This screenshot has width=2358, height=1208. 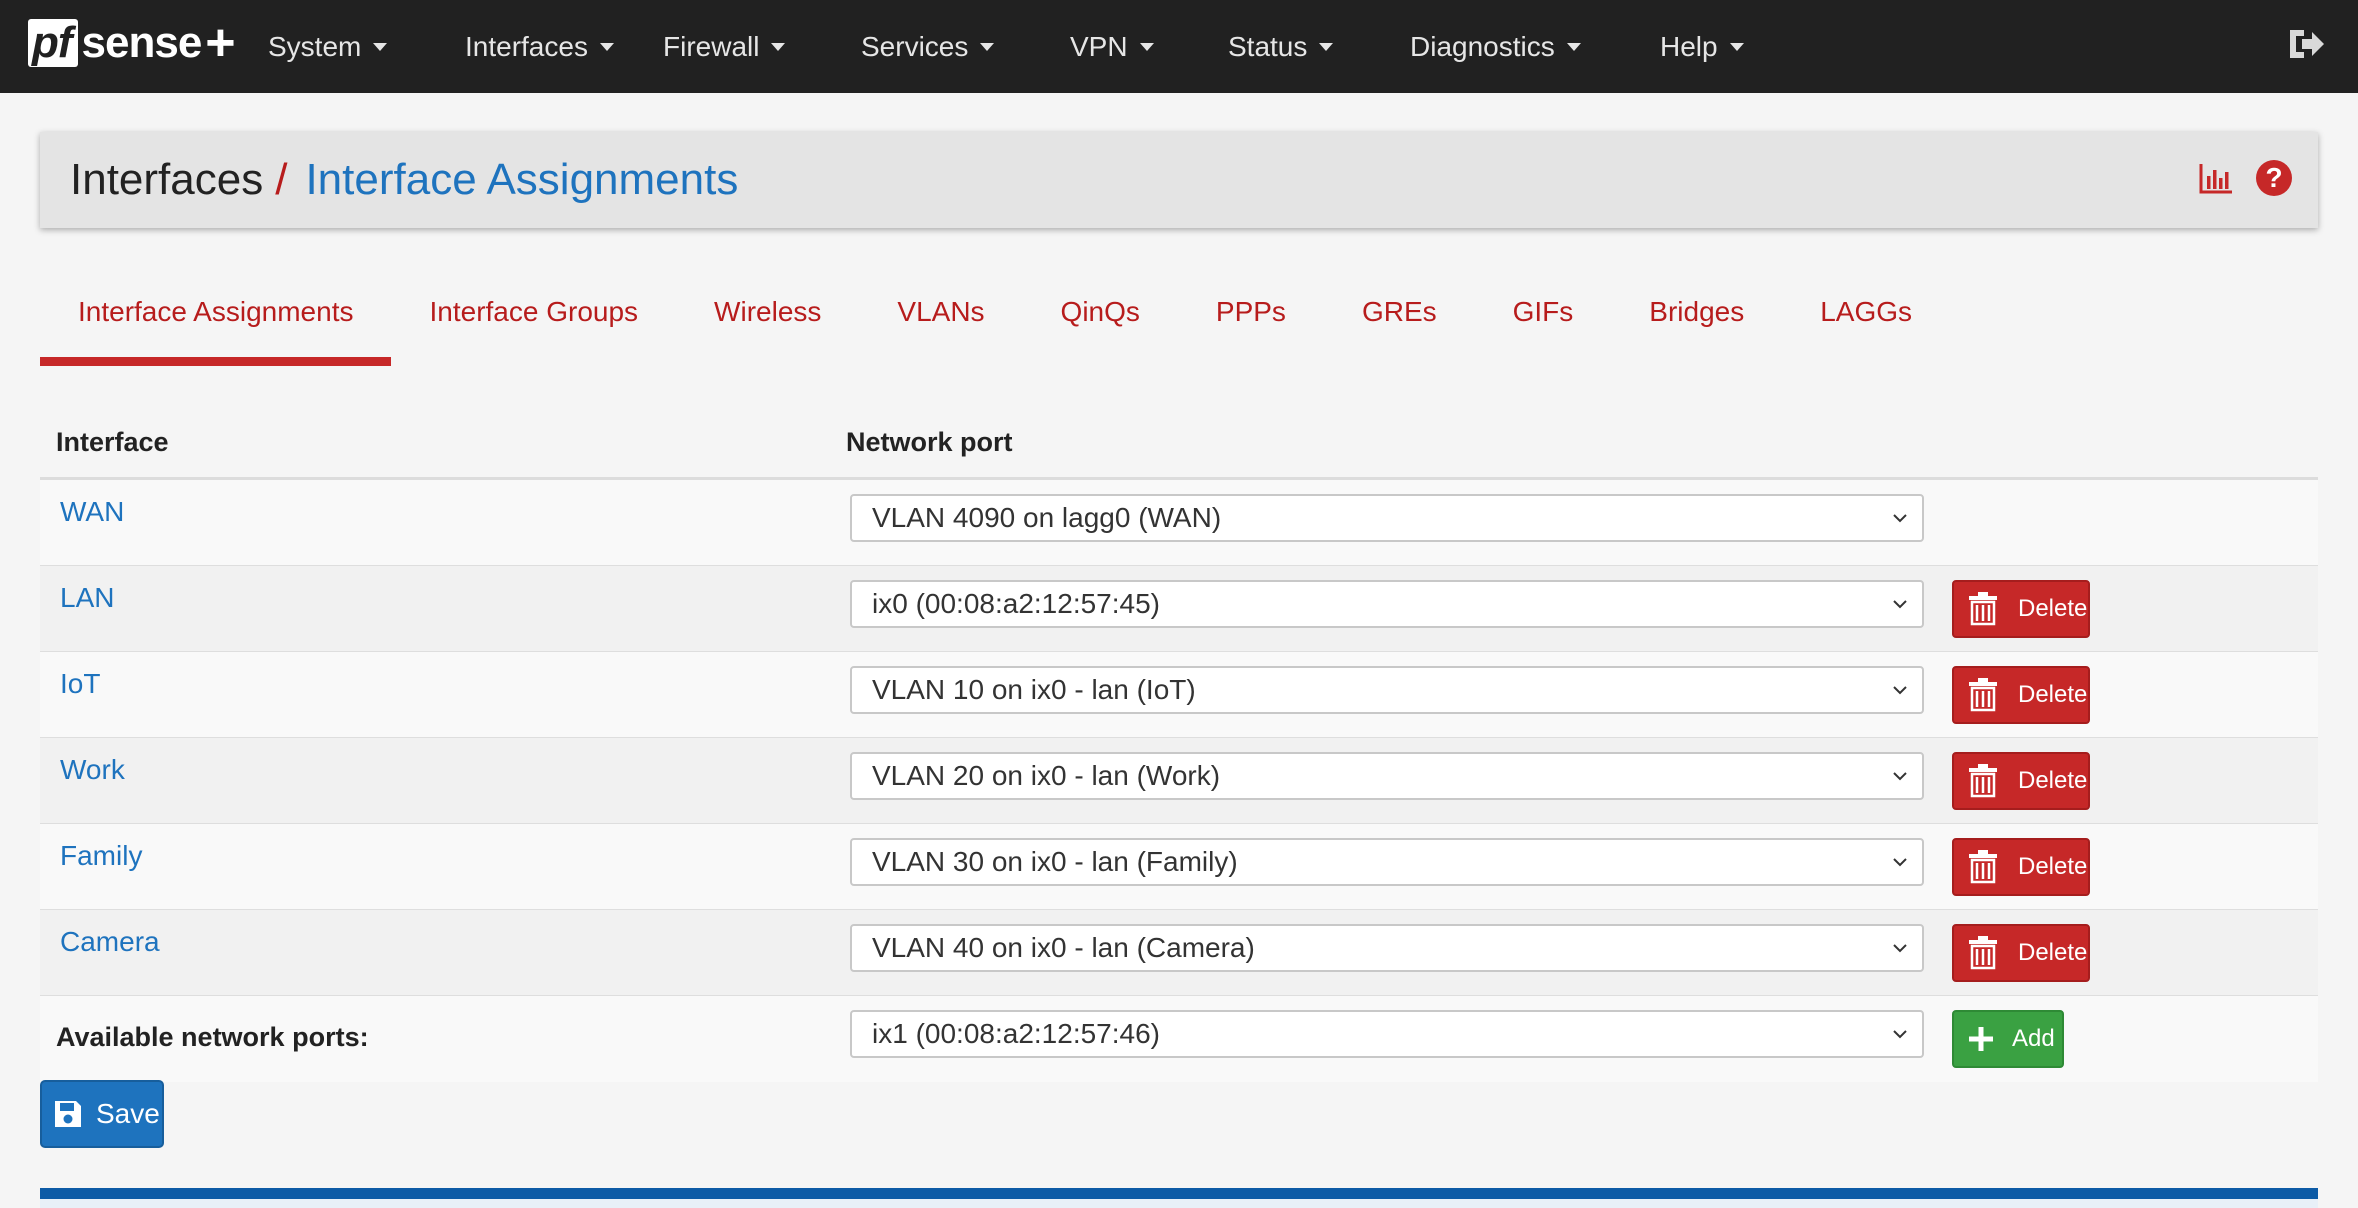 I want to click on info-panel-top, so click(x=1179, y=1198).